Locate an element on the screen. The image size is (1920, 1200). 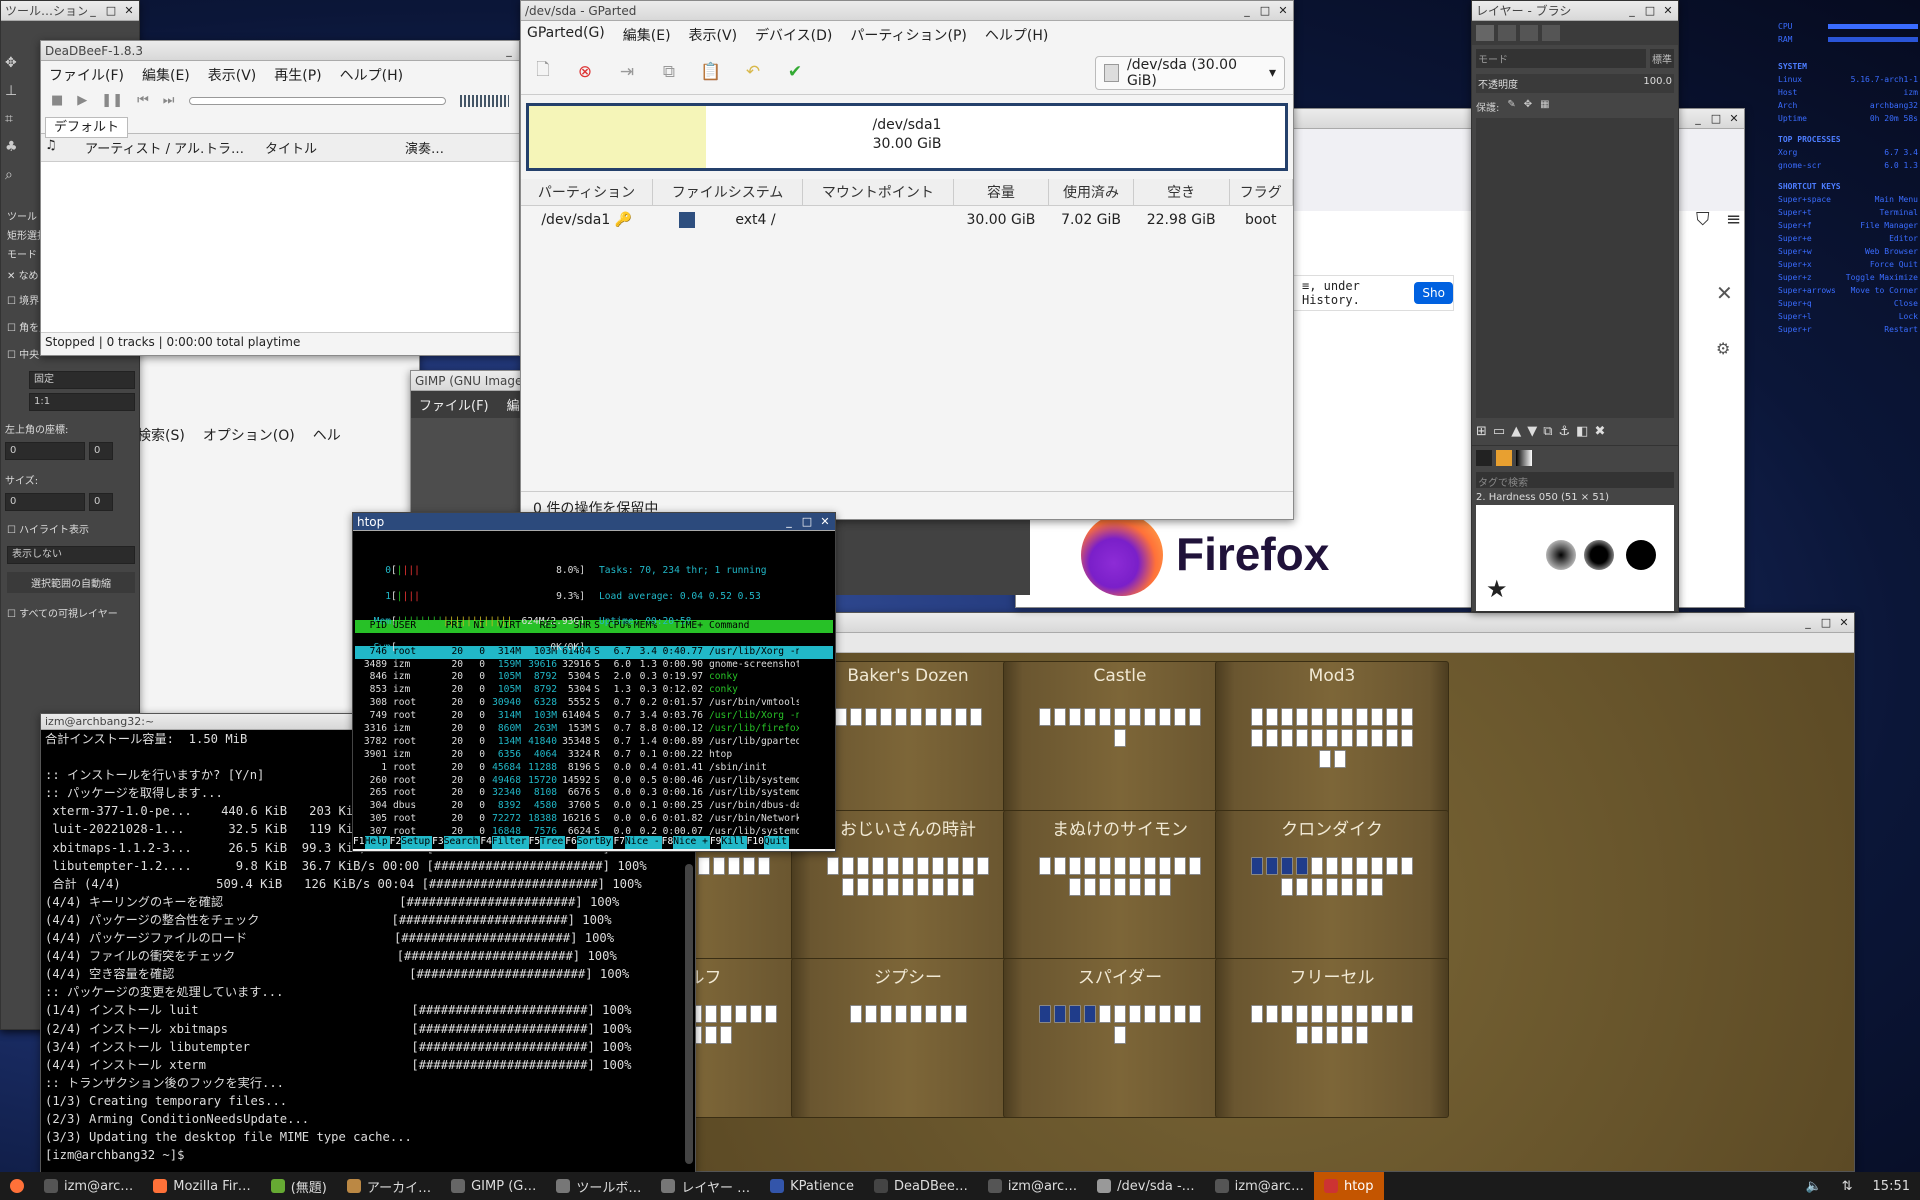
column-header: フラグ is located at coordinates (1261, 192).